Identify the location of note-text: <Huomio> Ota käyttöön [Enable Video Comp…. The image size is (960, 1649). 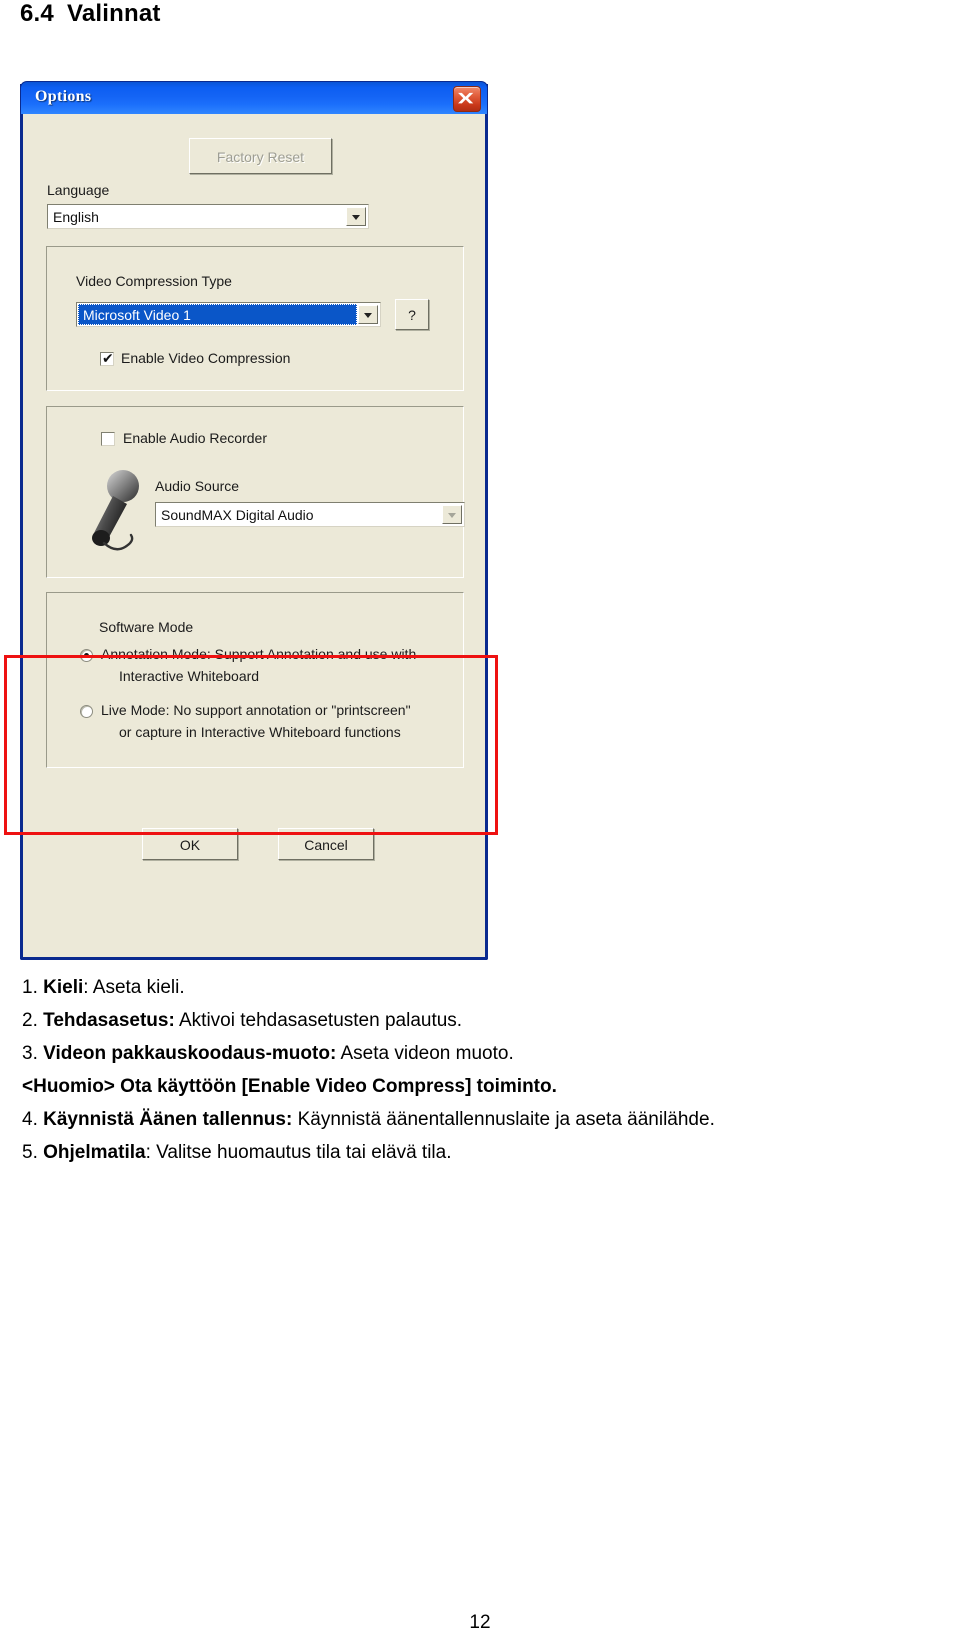
(289, 1086).